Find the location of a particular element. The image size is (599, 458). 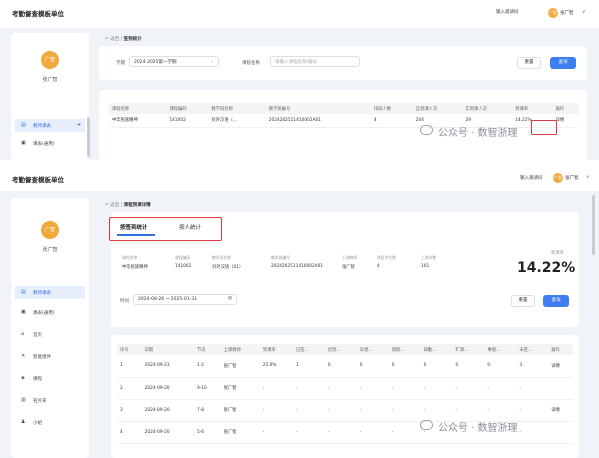

sidebar-item-group: ♟ 小组 is located at coordinates (50, 422).